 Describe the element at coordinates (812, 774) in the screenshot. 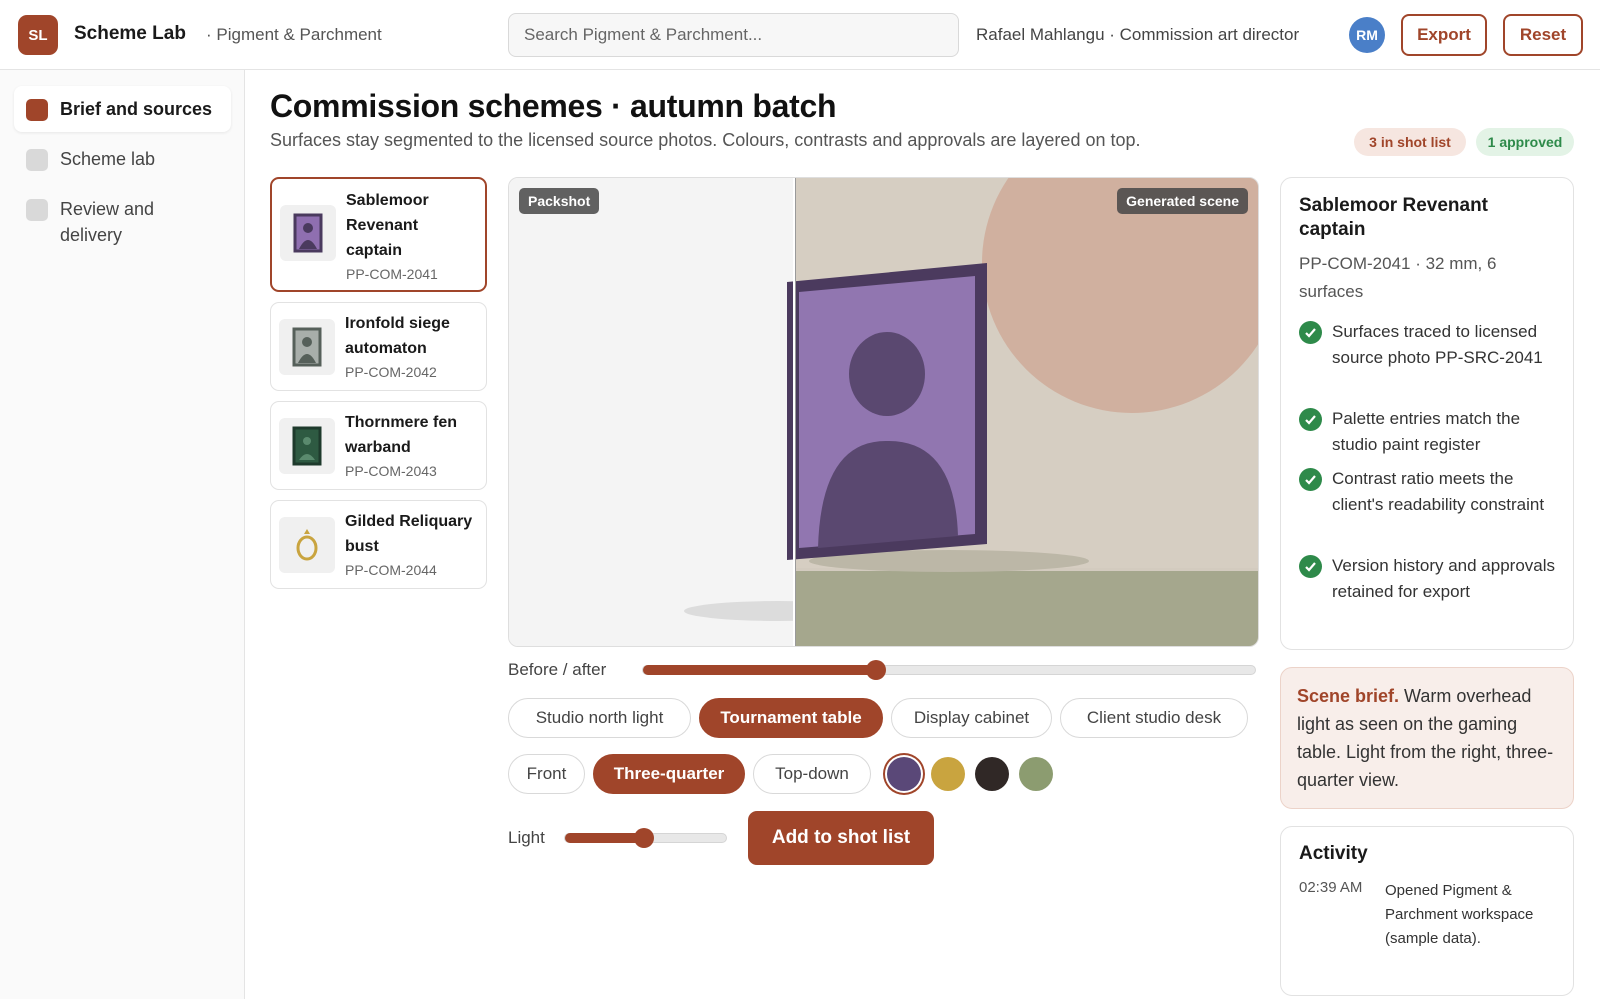

I see `angle-chip-top-down: Top-down` at that location.